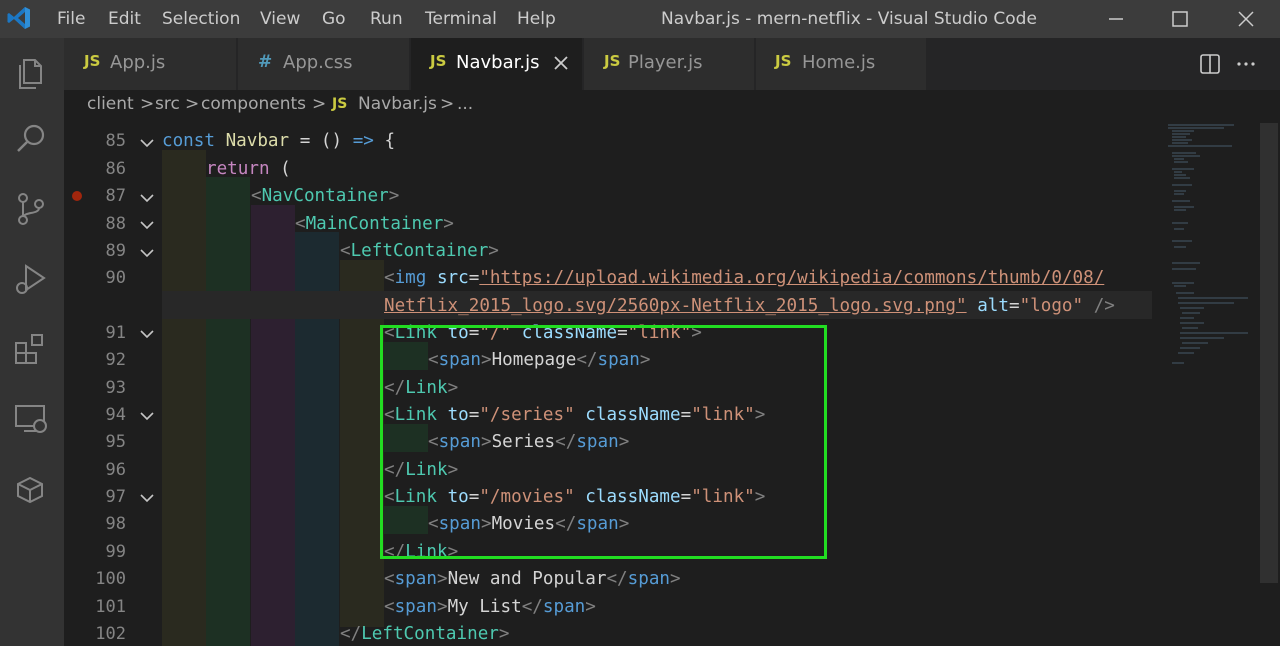 Image resolution: width=1280 pixels, height=646 pixels. I want to click on split-editor-icon, so click(1210, 64).